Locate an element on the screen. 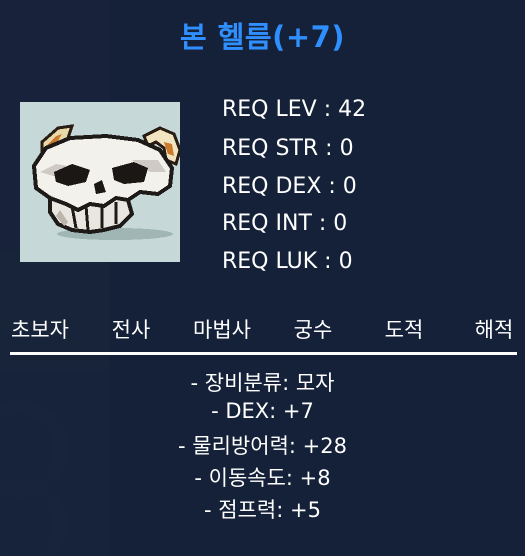  req-luk: REQ LUK : 0 is located at coordinates (287, 261).